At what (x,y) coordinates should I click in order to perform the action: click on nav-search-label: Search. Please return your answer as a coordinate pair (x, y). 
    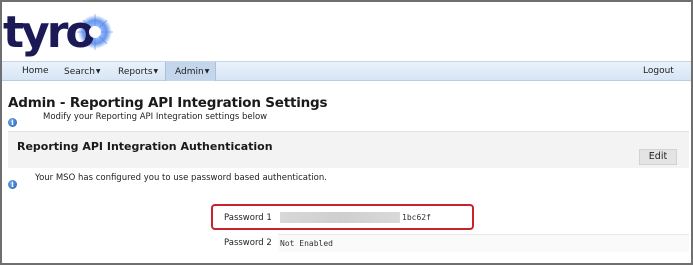
    Looking at the image, I should click on (79, 72).